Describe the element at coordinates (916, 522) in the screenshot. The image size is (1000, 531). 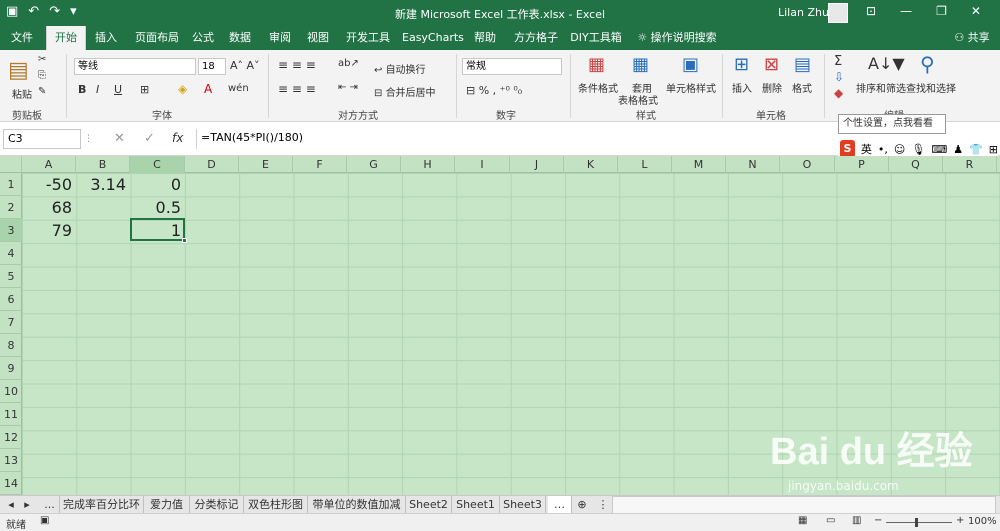
I see `zoom-thumb` at that location.